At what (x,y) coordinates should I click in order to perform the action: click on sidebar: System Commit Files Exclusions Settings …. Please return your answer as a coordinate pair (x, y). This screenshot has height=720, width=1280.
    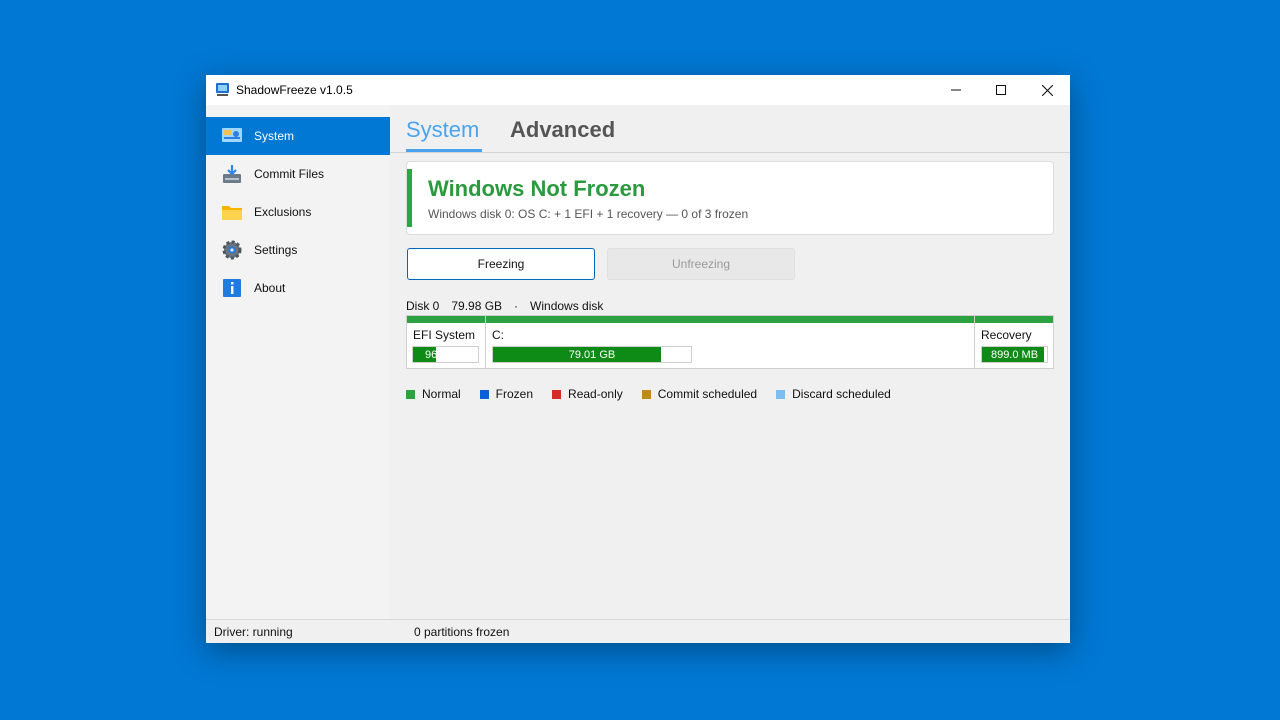
    Looking at the image, I should click on (298, 362).